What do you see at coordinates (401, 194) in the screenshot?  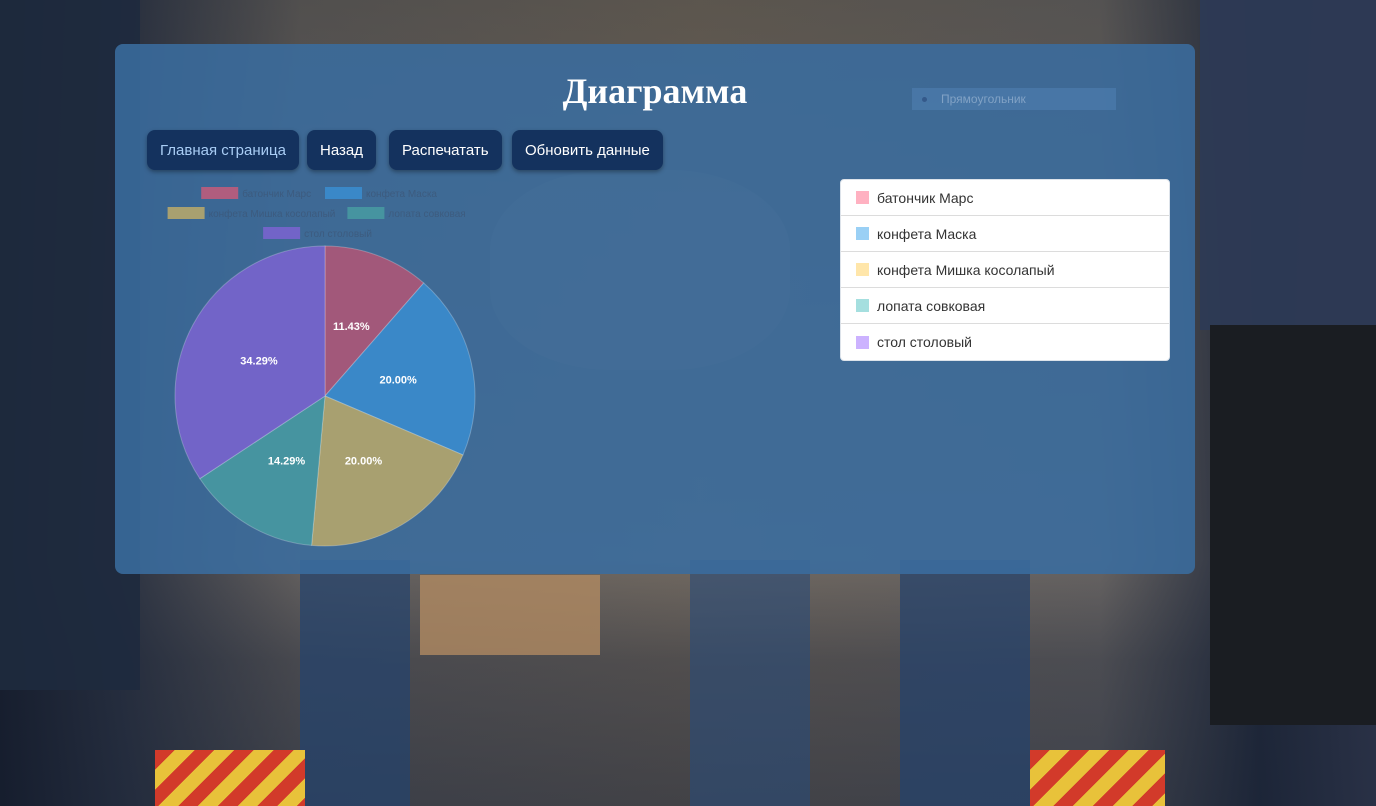 I see `chart-legend-label: конфета Маска` at bounding box center [401, 194].